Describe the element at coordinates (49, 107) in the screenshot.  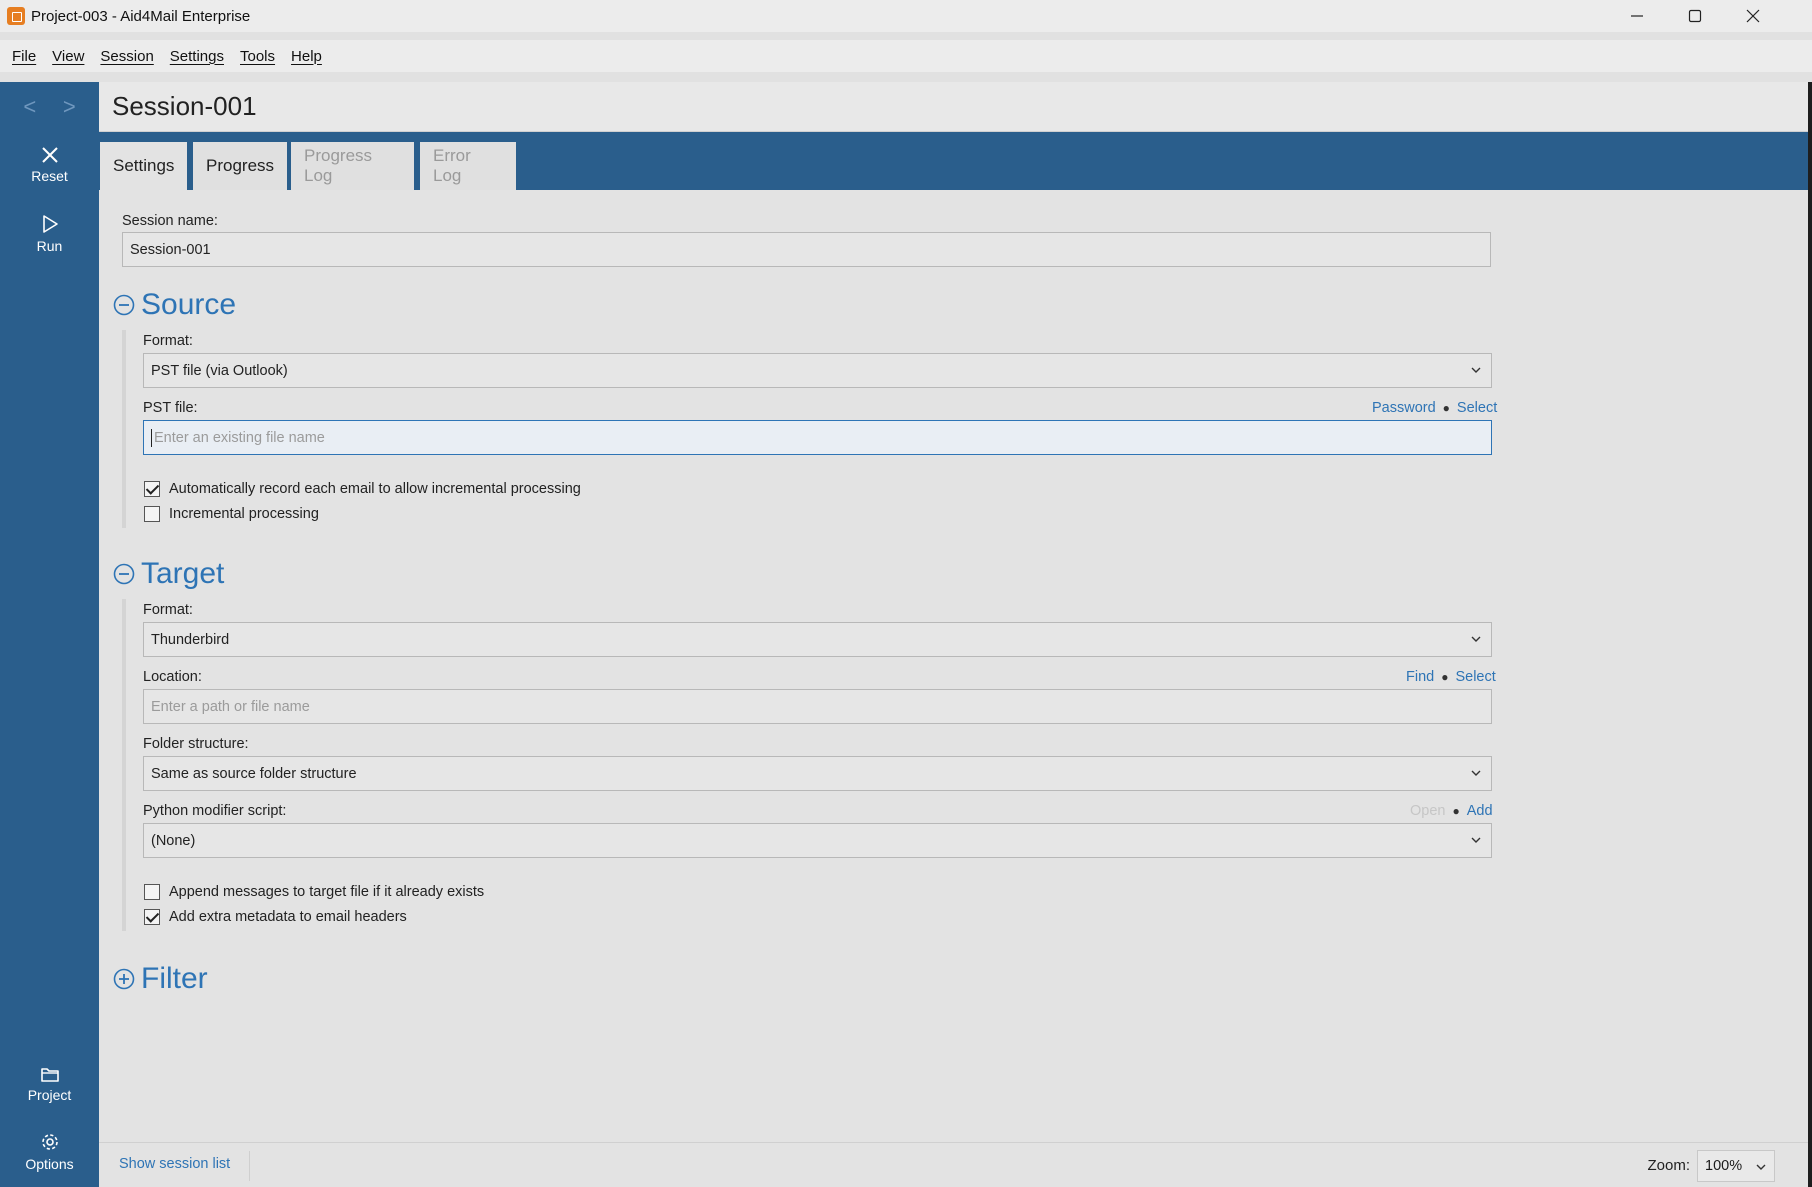
I see `nav-arrows: < >` at that location.